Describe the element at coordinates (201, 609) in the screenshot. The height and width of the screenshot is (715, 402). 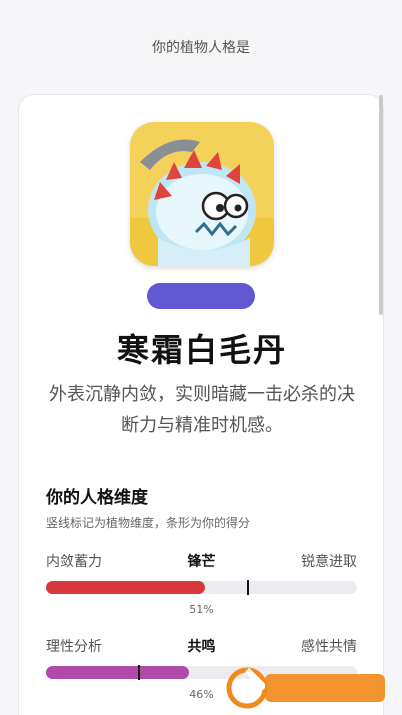
I see `dimension-score: 51%` at that location.